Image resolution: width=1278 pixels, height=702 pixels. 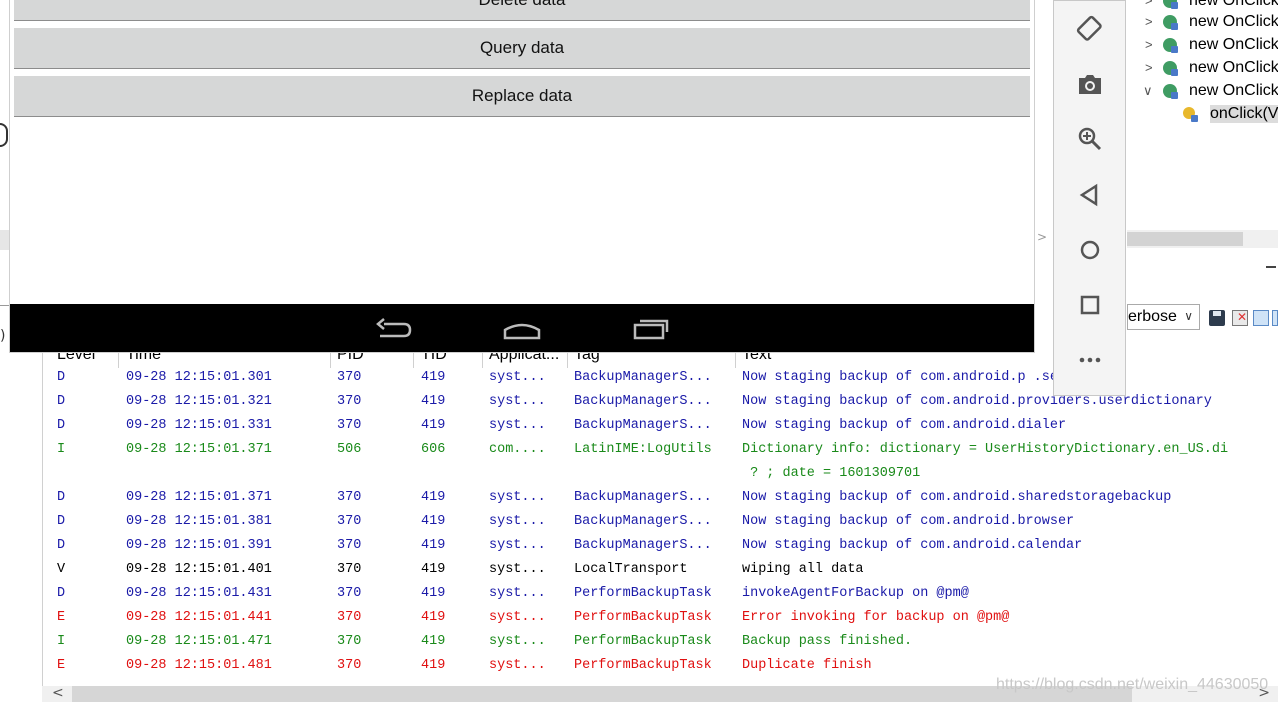 I want to click on replace-data-button: Replace data, so click(x=522, y=96).